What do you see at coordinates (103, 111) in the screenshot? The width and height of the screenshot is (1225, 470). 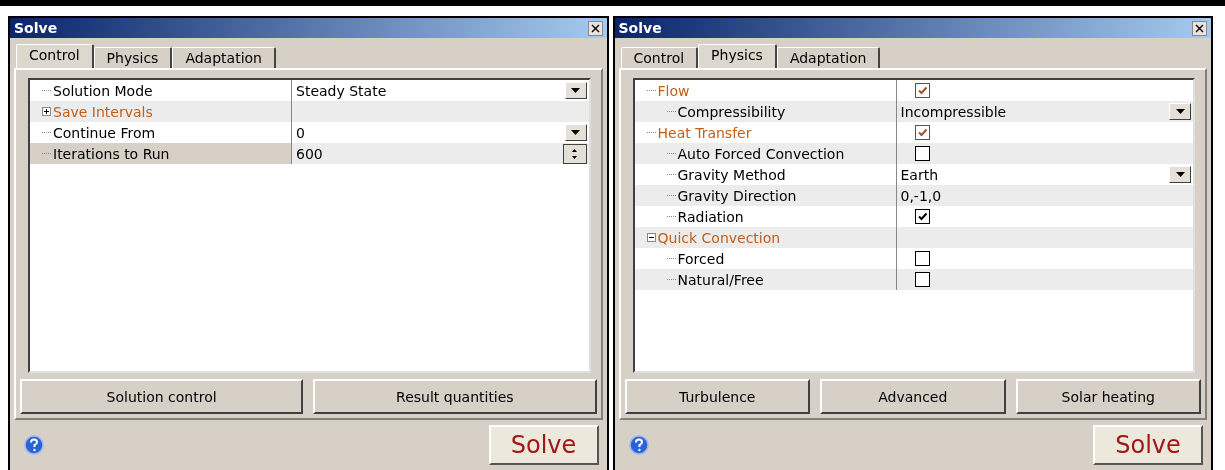 I see `property-label: Save Intervals` at bounding box center [103, 111].